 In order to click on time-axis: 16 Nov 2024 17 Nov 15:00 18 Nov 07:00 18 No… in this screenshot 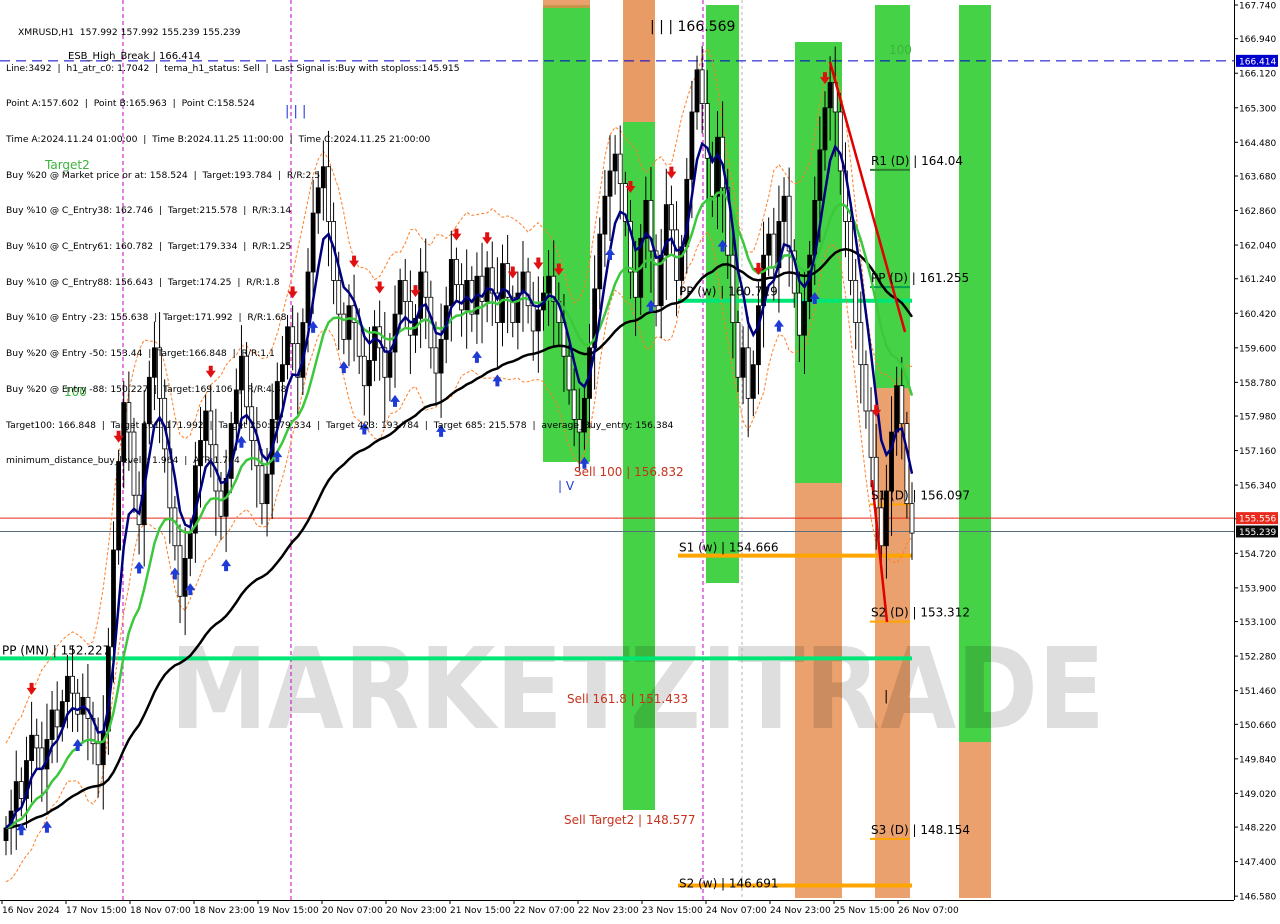, I will do `click(640, 910)`.